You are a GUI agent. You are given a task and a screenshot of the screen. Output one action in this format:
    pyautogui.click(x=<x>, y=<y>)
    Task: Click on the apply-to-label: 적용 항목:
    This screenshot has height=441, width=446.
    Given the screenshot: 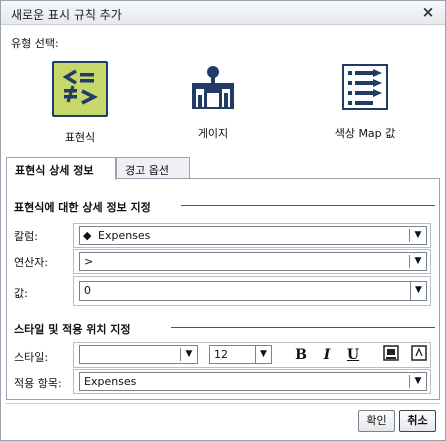 What is the action you would take?
    pyautogui.click(x=38, y=383)
    